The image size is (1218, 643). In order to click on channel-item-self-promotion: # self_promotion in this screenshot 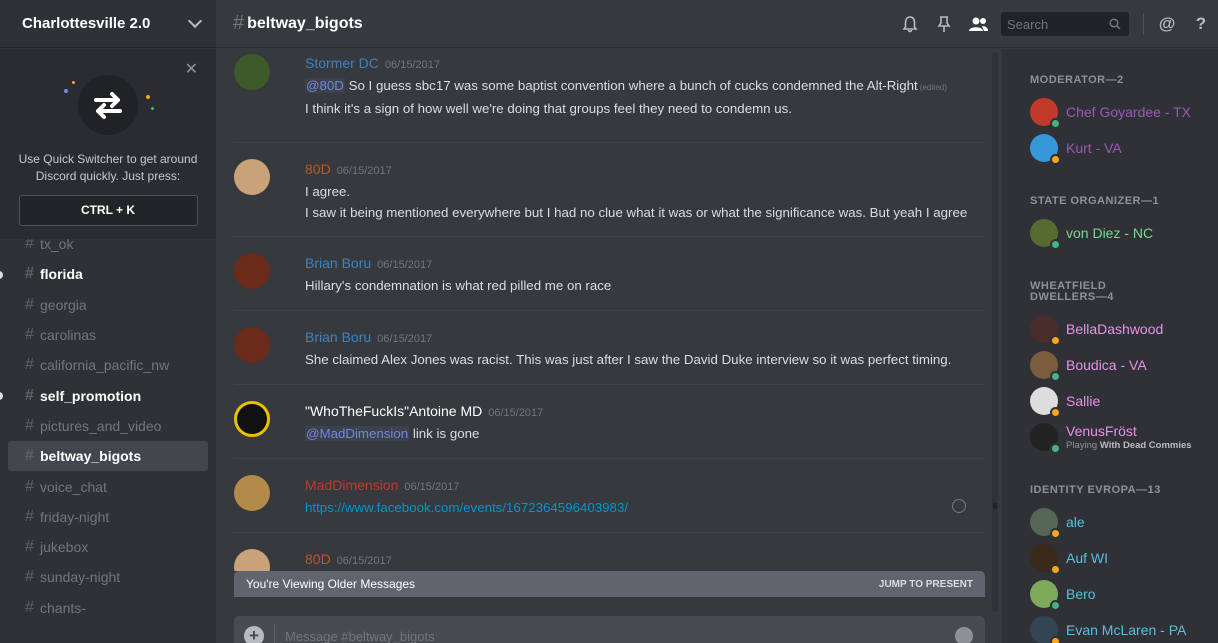, I will do `click(104, 395)`.